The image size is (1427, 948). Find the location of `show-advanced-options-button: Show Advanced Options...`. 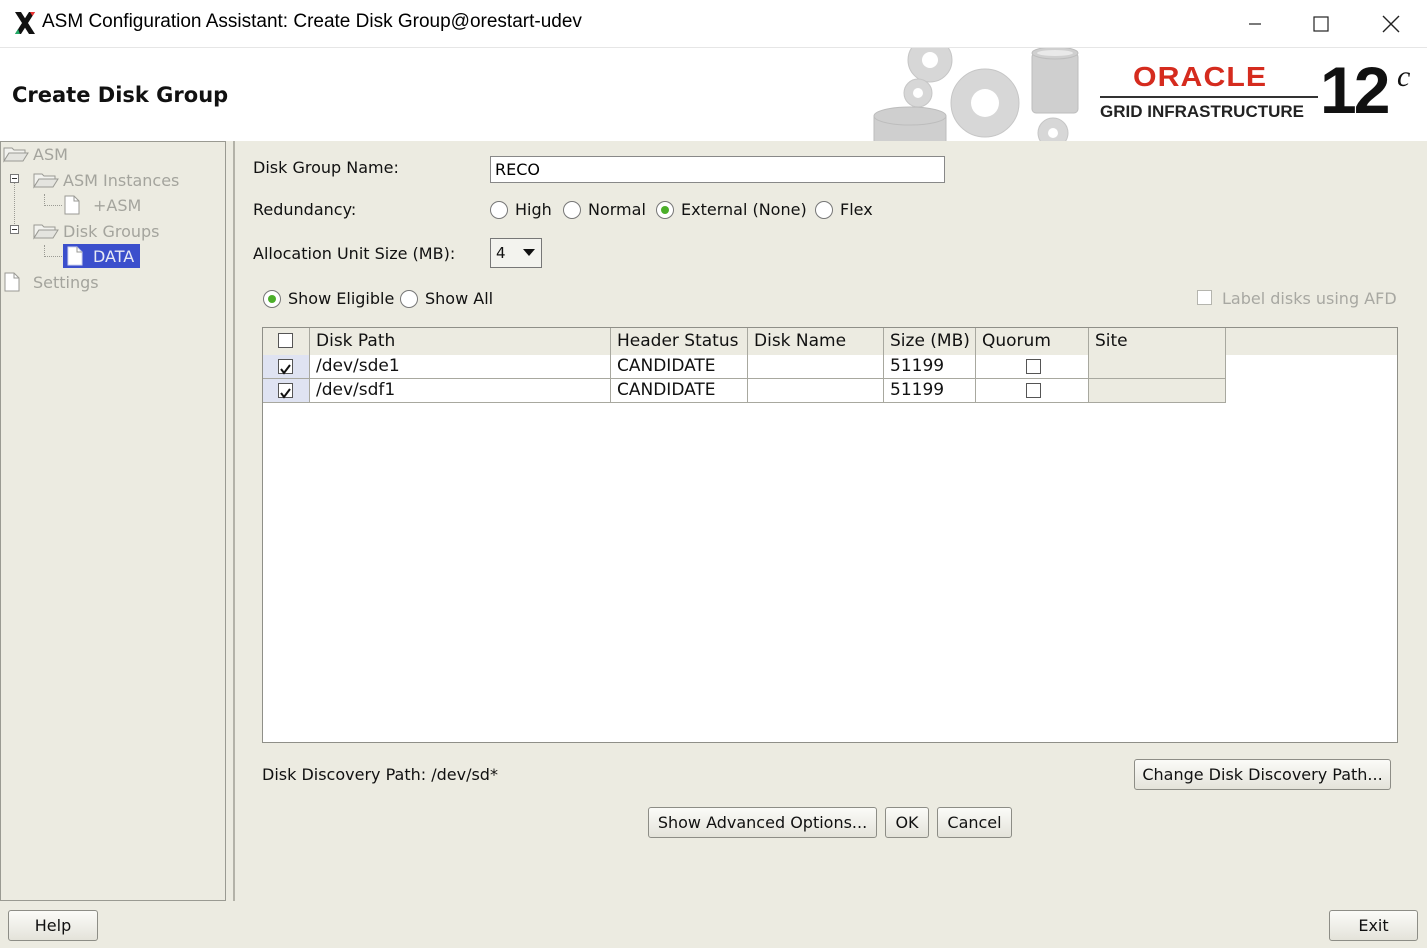

show-advanced-options-button: Show Advanced Options... is located at coordinates (762, 822).